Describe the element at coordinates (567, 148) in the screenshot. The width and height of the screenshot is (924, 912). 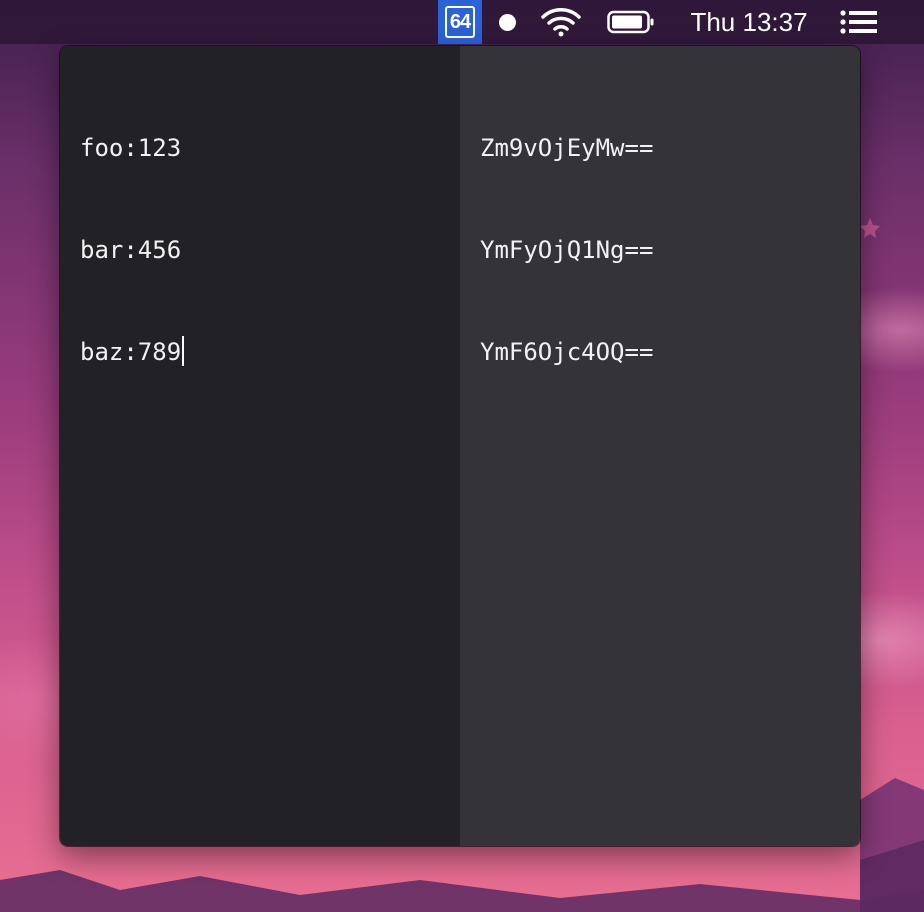
I see `output-line: Zm9vOjEyMw==` at that location.